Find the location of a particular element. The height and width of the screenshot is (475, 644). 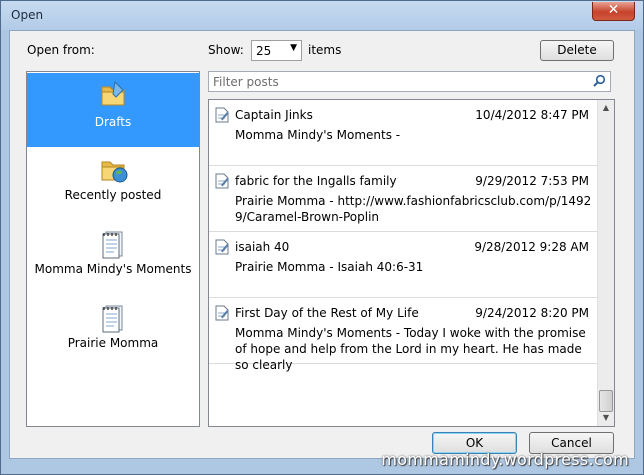

search-icon is located at coordinates (599, 81).